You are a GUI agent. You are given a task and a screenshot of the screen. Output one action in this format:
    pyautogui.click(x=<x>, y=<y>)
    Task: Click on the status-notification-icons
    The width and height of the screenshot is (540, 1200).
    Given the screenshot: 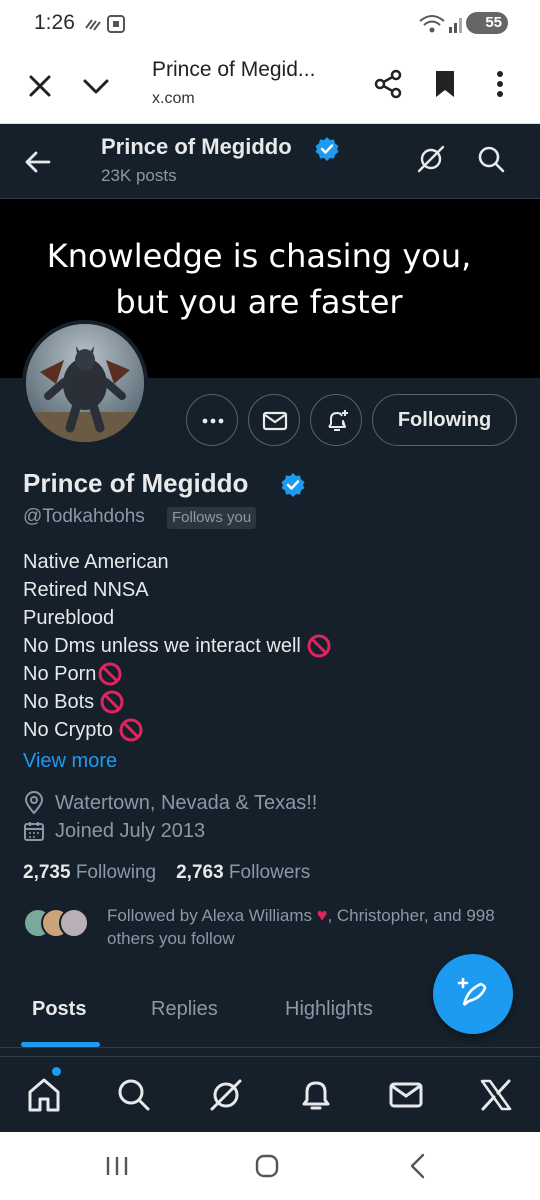 What is the action you would take?
    pyautogui.click(x=105, y=24)
    